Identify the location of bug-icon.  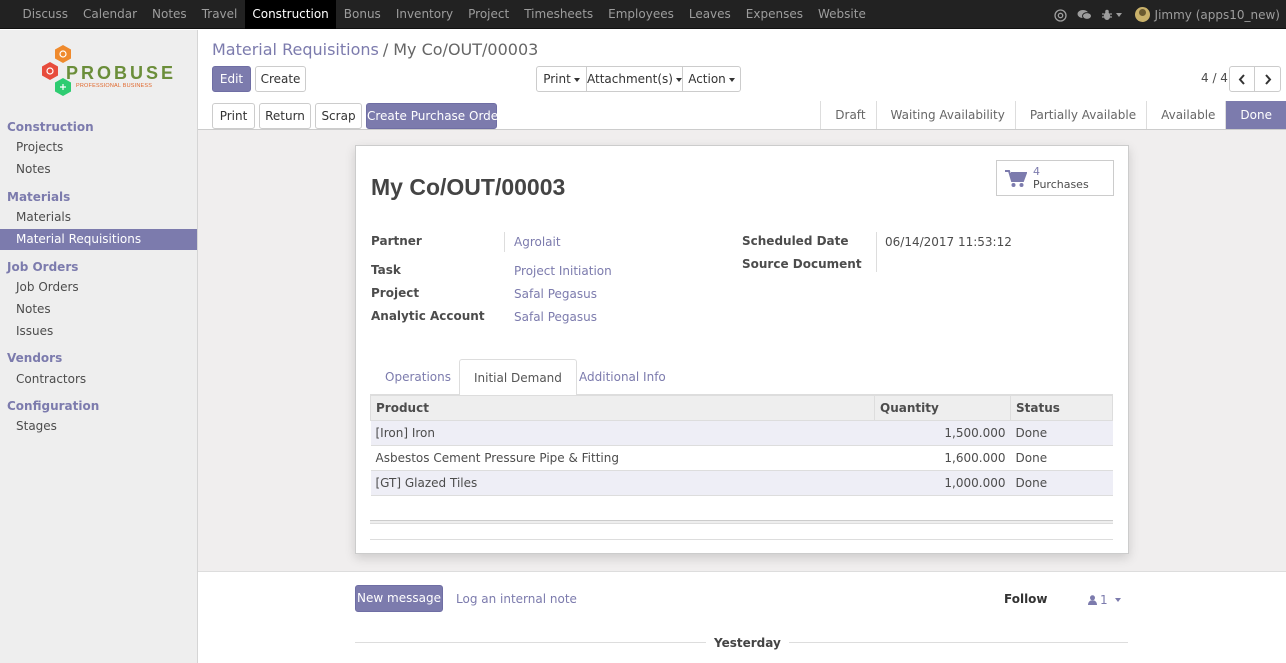
(1112, 15).